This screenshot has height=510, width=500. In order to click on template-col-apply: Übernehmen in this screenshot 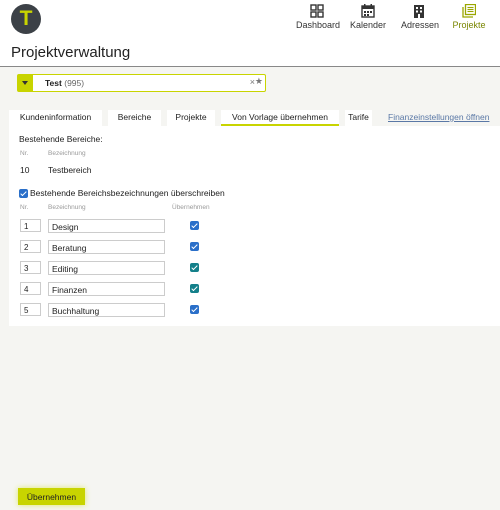, I will do `click(191, 207)`.